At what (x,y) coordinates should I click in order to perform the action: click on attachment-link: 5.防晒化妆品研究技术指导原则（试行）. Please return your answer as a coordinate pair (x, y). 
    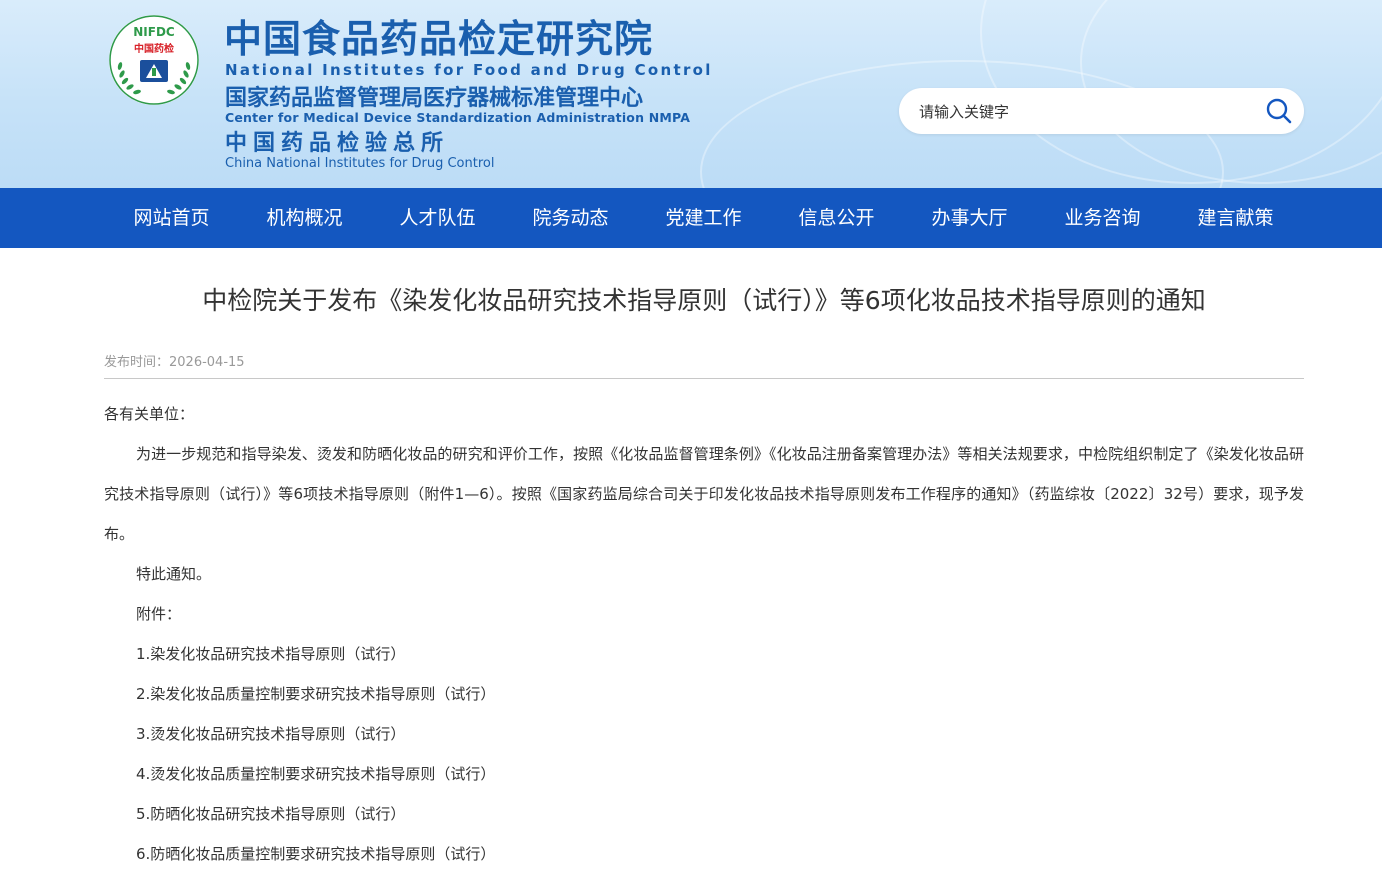
    Looking at the image, I should click on (704, 814).